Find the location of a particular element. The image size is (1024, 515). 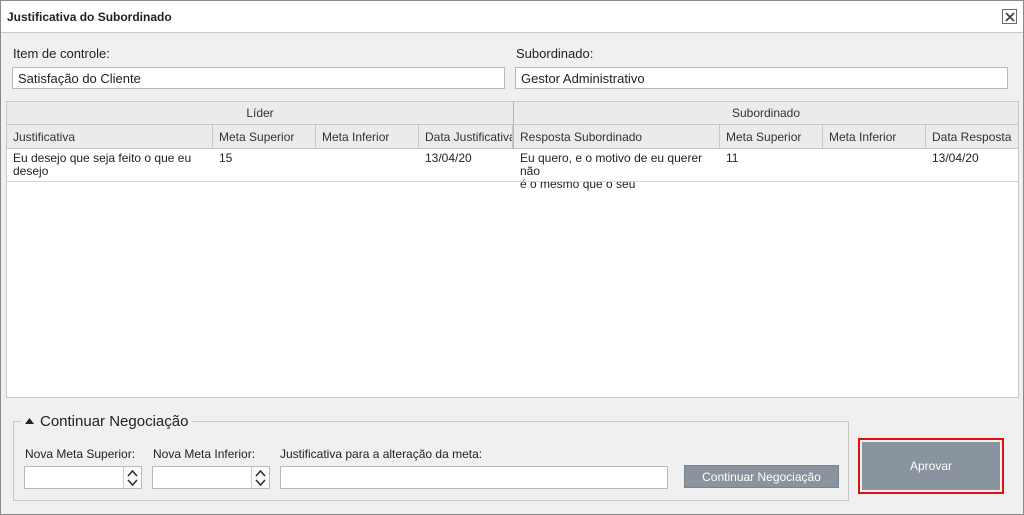

cell-data-resposta: 13/04/20 is located at coordinates (955, 158).